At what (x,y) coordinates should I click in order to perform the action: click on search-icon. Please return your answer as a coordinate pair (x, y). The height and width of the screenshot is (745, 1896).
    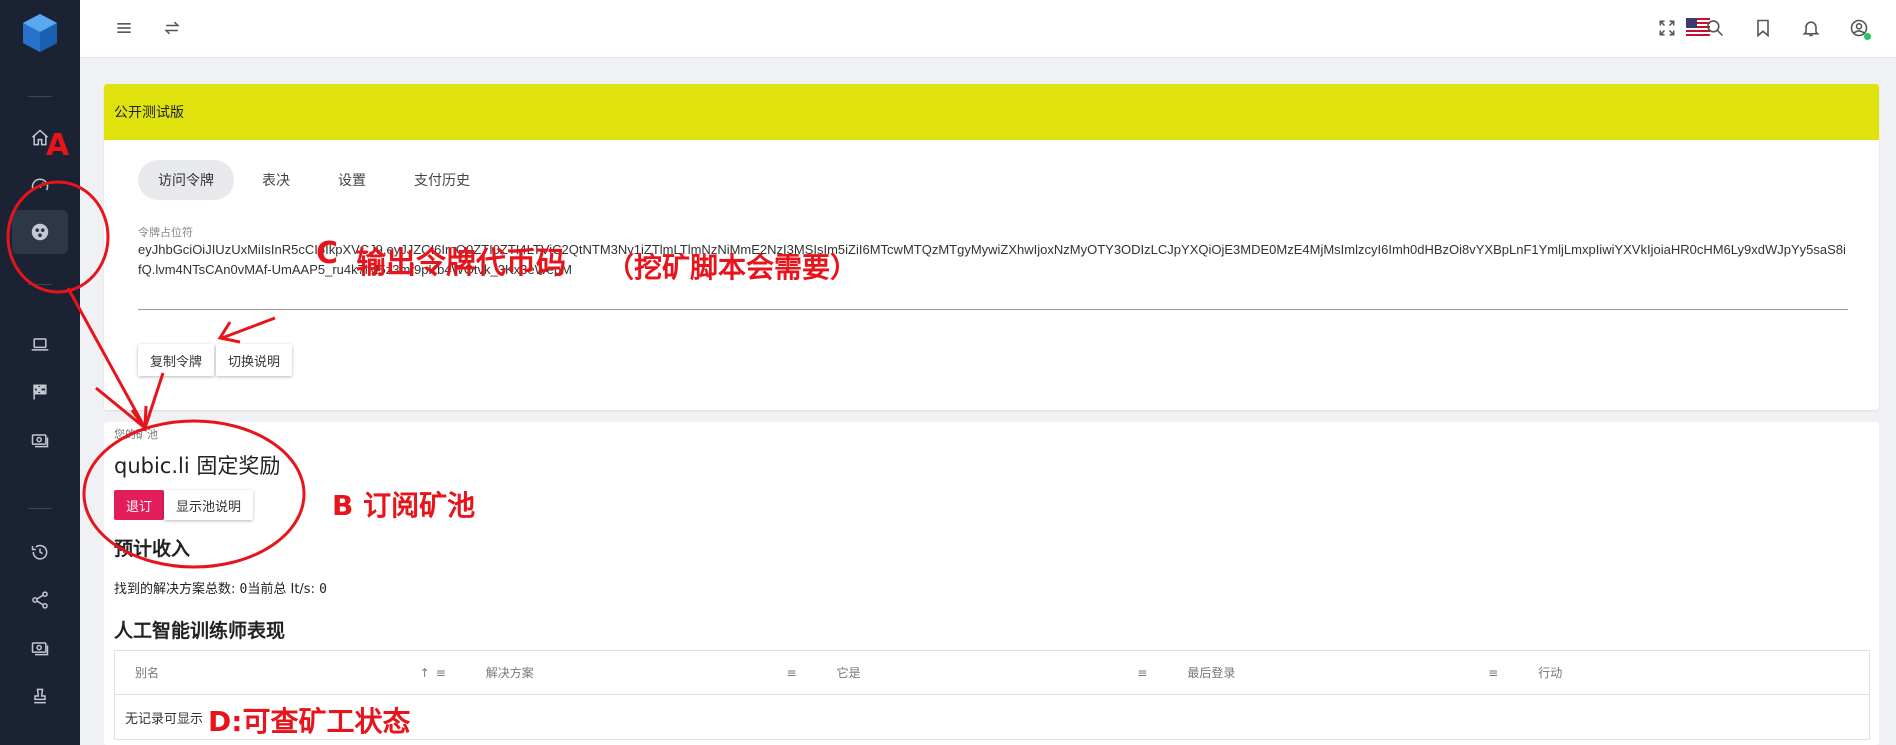
    Looking at the image, I should click on (1715, 28).